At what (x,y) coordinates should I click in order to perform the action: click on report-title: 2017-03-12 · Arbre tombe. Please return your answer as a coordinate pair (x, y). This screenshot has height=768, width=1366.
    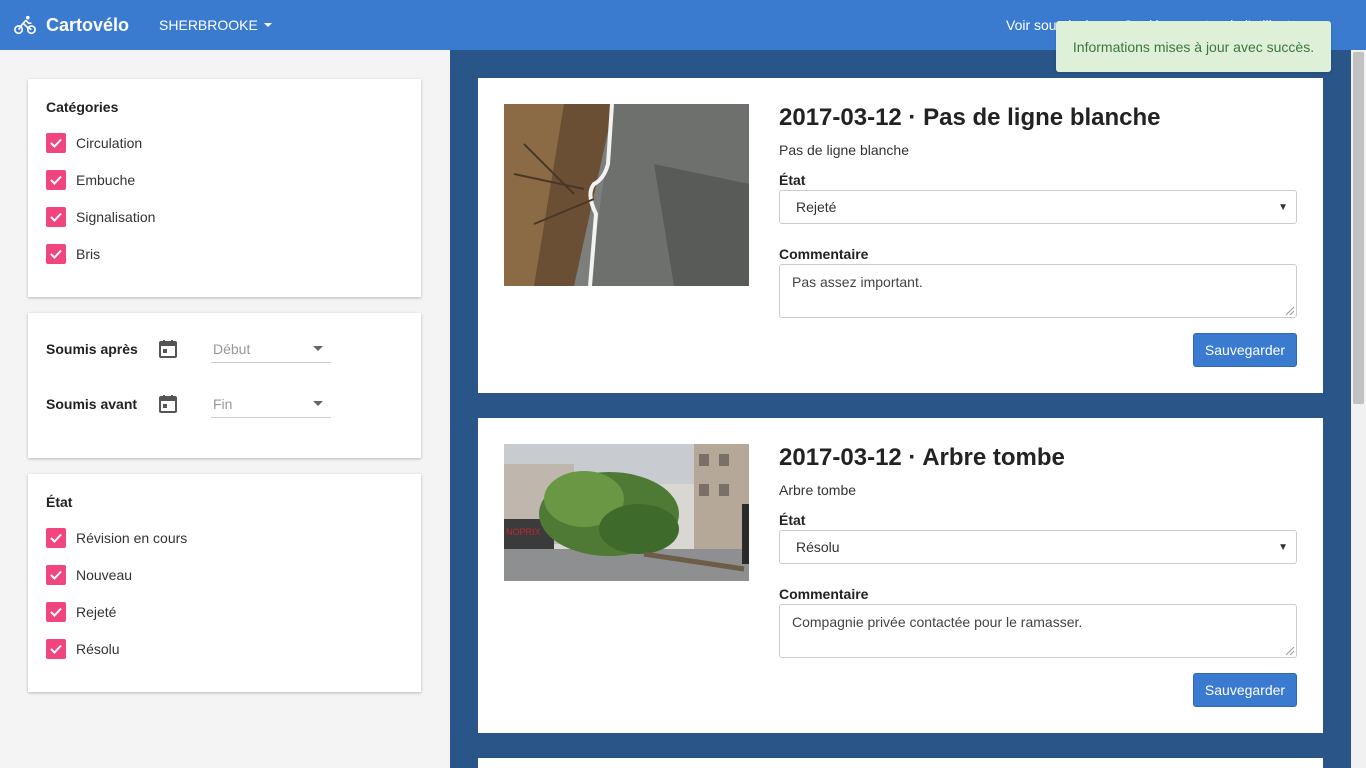
    Looking at the image, I should click on (922, 457).